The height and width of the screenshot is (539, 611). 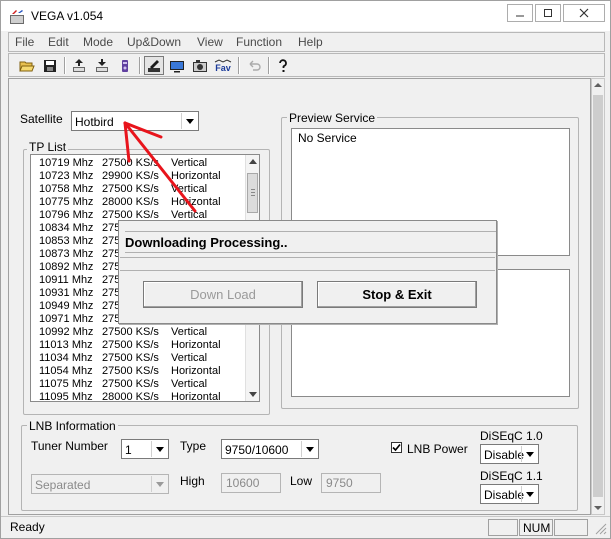 What do you see at coordinates (145, 449) in the screenshot?
I see `tuner-number-select: 1` at bounding box center [145, 449].